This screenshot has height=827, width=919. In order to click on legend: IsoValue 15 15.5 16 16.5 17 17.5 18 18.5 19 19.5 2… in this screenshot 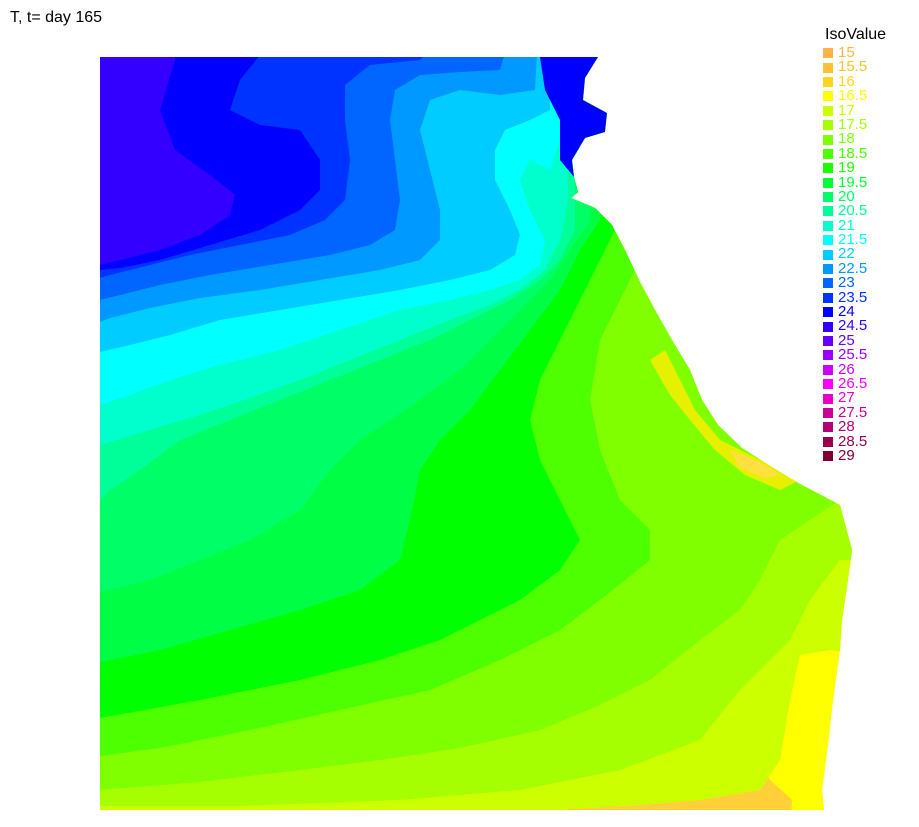, I will do `click(854, 244)`.